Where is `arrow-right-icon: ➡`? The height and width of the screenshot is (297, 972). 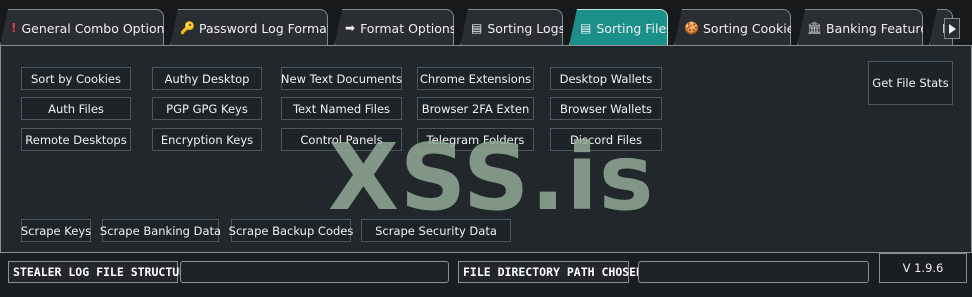
arrow-right-icon: ➡ is located at coordinates (350, 28).